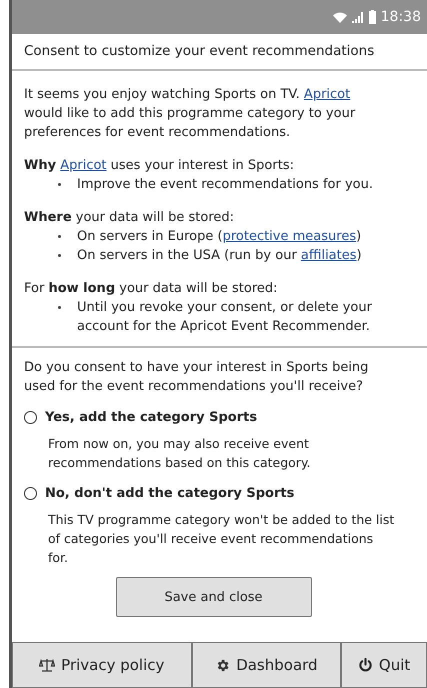 The height and width of the screenshot is (688, 427). Describe the element at coordinates (219, 237) in the screenshot. I see `bullet-text: On servers in Europe (protective measures)` at that location.